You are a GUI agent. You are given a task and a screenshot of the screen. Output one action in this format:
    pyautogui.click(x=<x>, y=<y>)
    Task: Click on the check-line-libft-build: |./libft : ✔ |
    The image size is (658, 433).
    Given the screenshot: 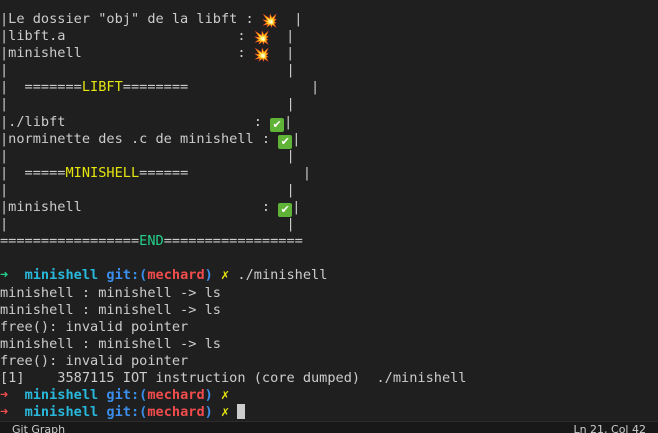 What is the action you would take?
    pyautogui.click(x=146, y=122)
    